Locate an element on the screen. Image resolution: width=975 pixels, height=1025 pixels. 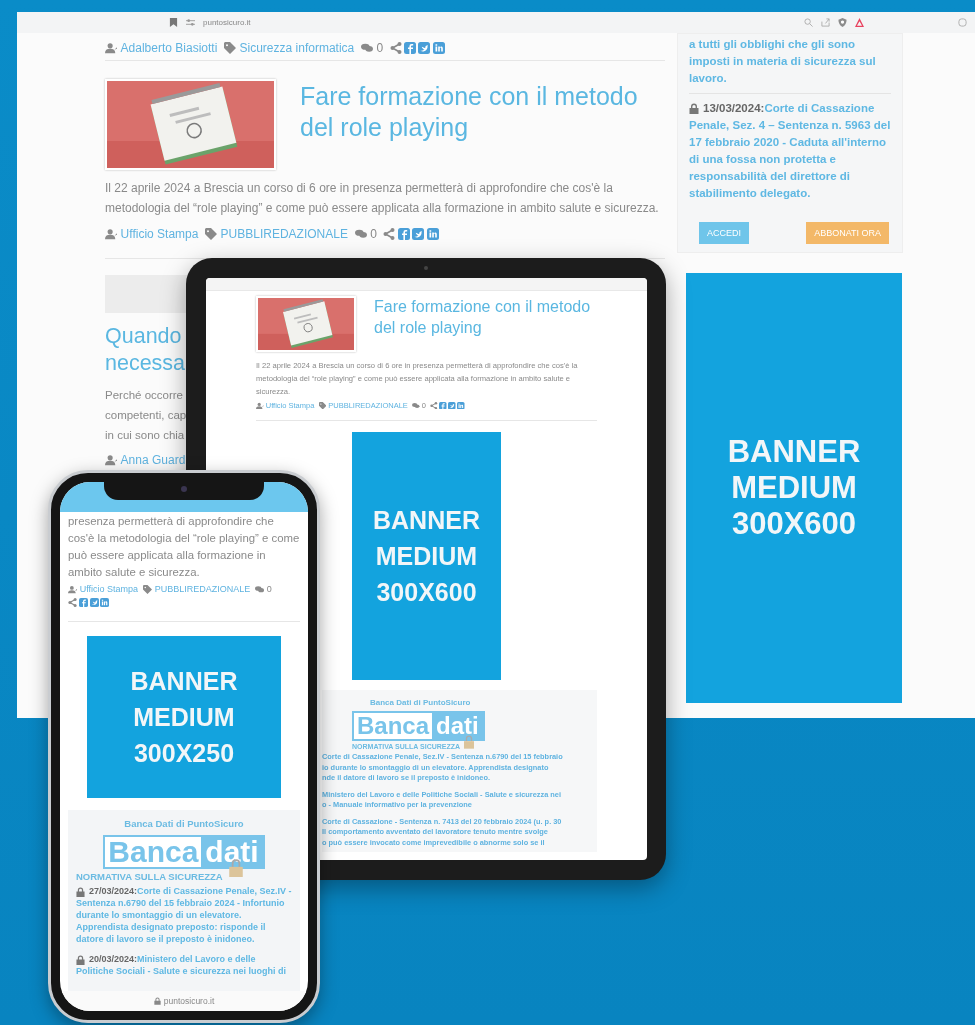
subscribe-button: ABBONATI ORA is located at coordinates (847, 233).